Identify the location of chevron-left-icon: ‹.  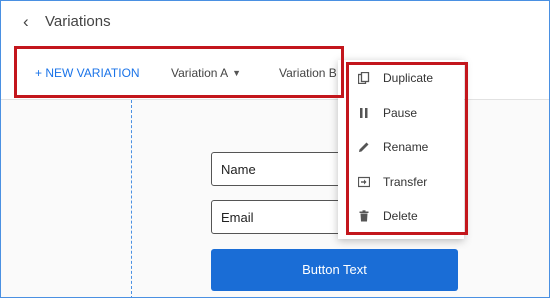
(26, 22).